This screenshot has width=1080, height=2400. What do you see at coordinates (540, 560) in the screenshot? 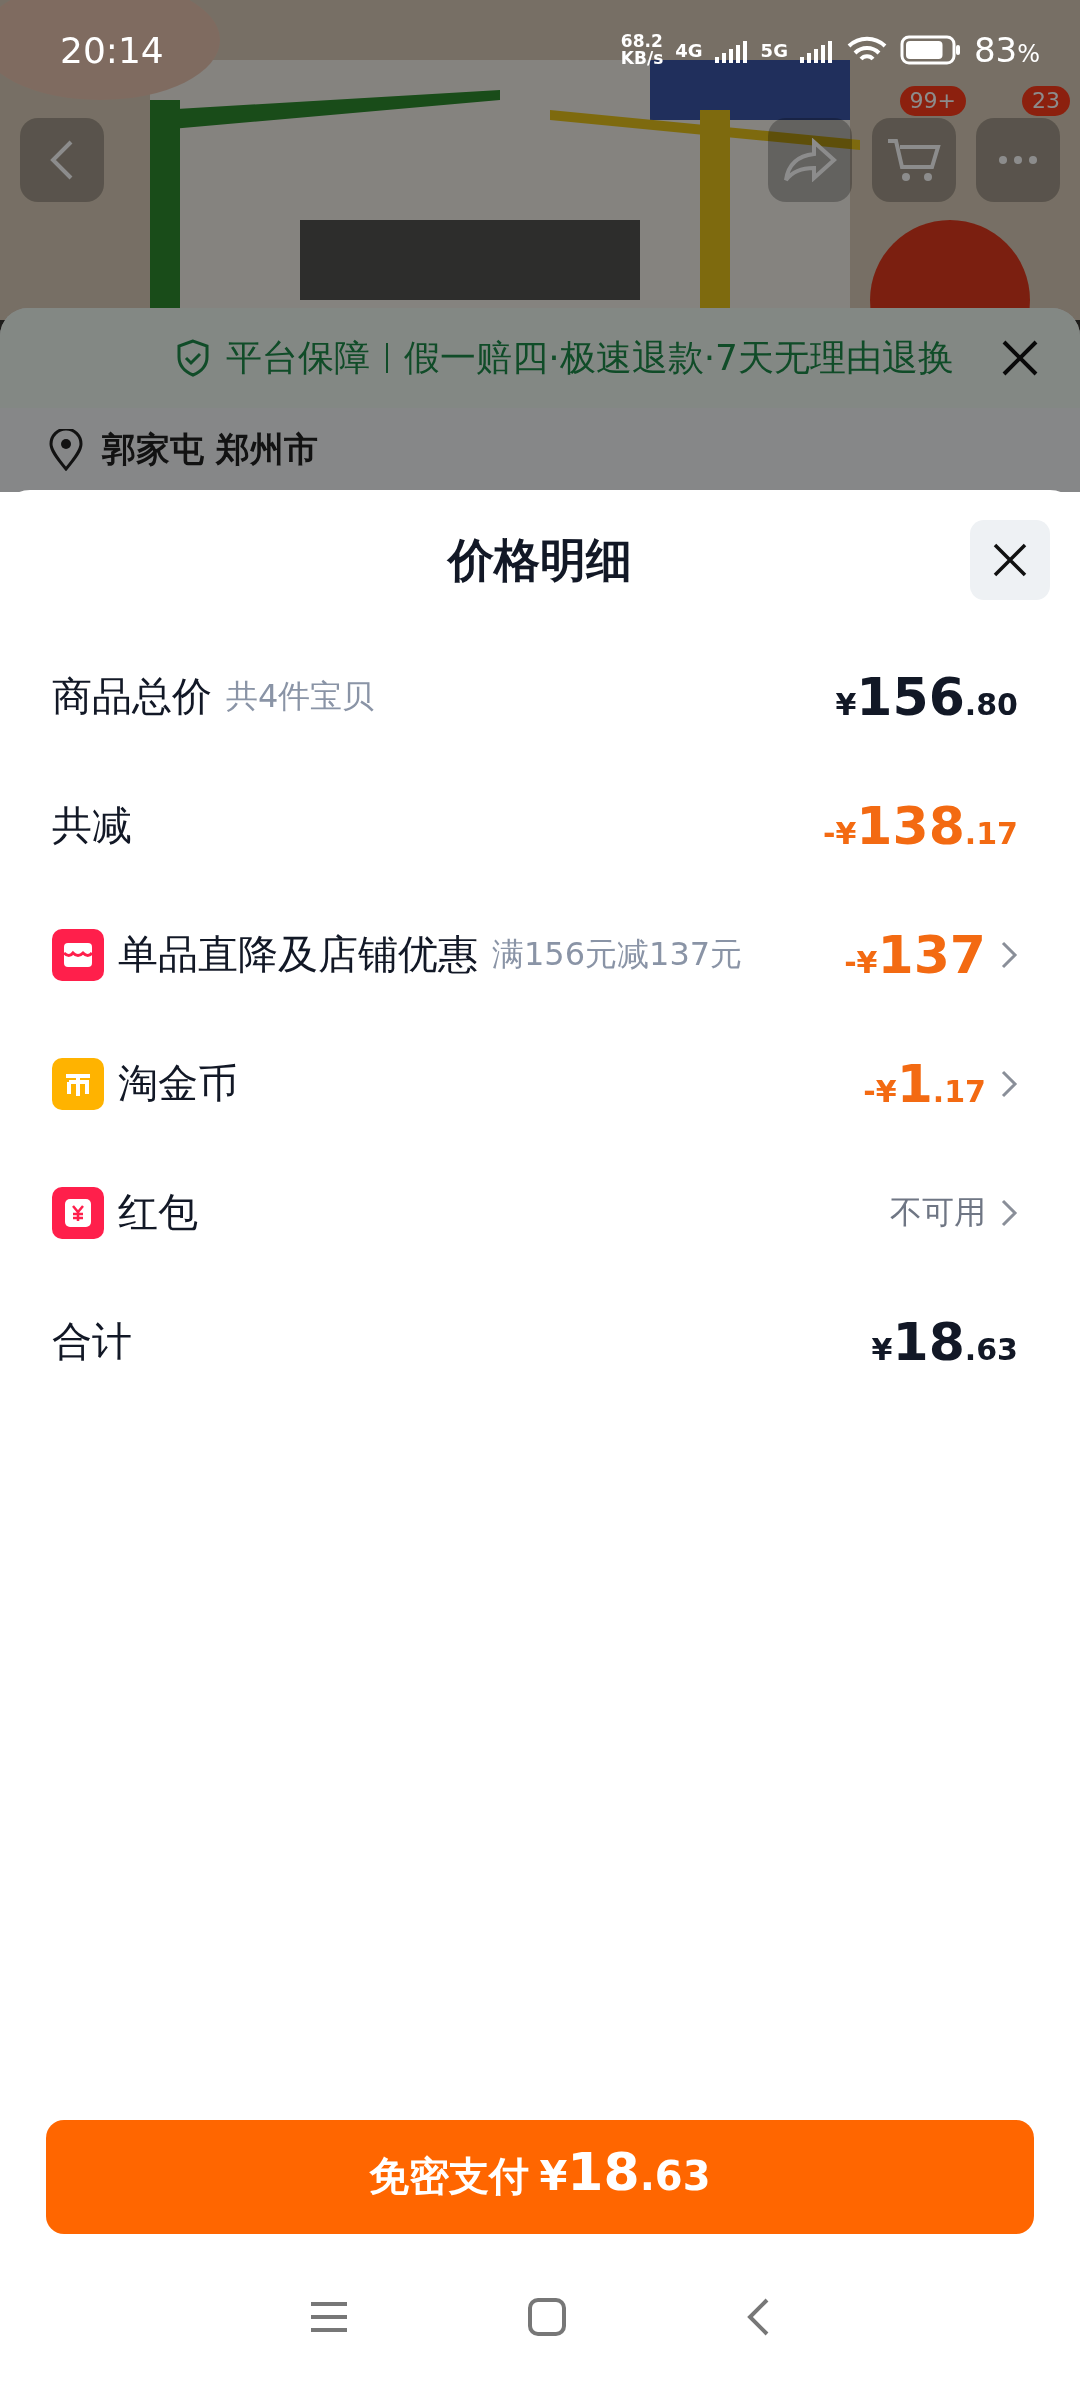
I see `sheet-title: 价格明细` at bounding box center [540, 560].